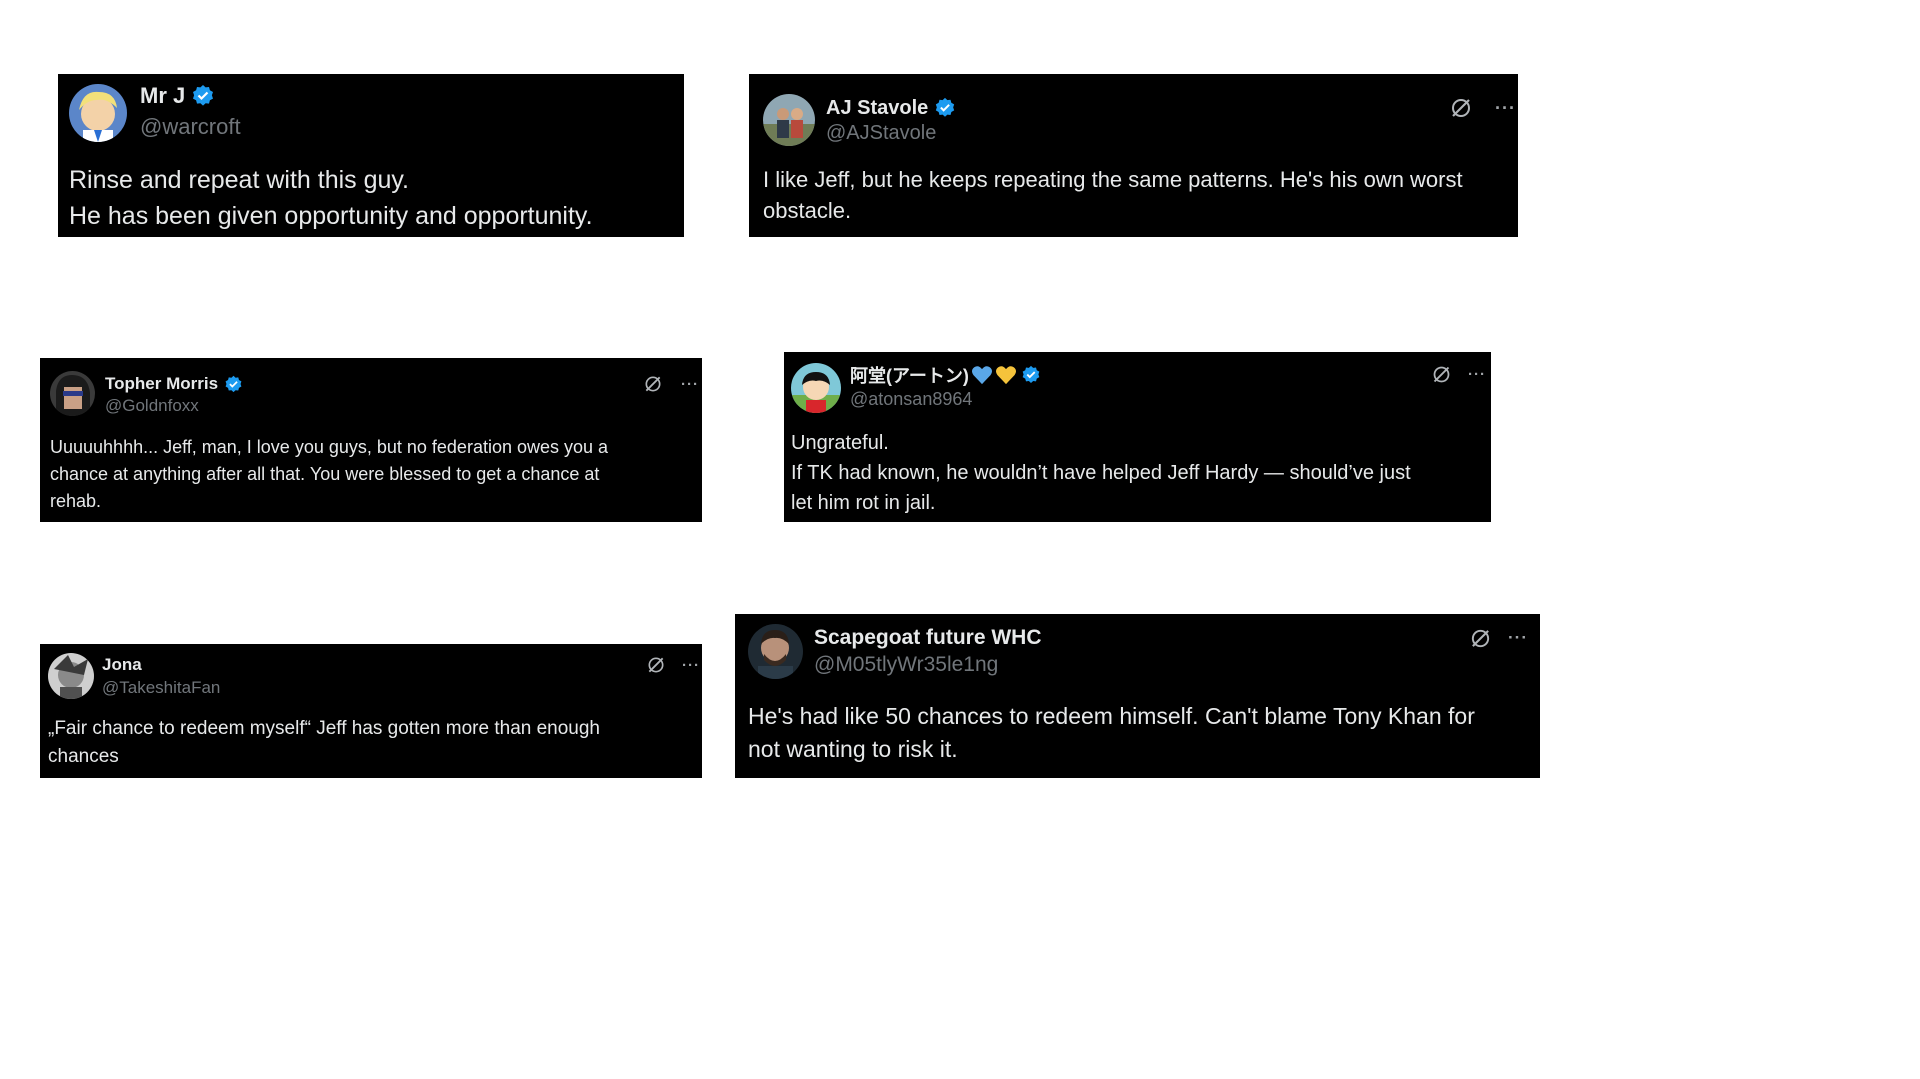 This screenshot has height=1079, width=1920. Describe the element at coordinates (239, 180) in the screenshot. I see `tweet-text-line: Rinse and repeat with this guy.` at that location.